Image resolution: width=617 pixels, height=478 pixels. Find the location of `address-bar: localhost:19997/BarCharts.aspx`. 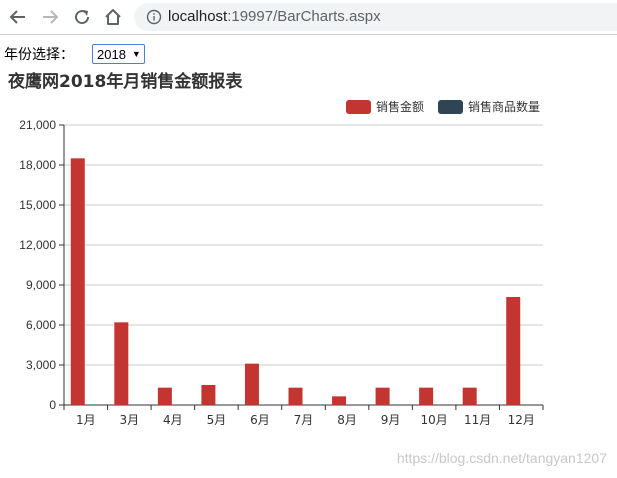

address-bar: localhost:19997/BarCharts.aspx is located at coordinates (375, 17).